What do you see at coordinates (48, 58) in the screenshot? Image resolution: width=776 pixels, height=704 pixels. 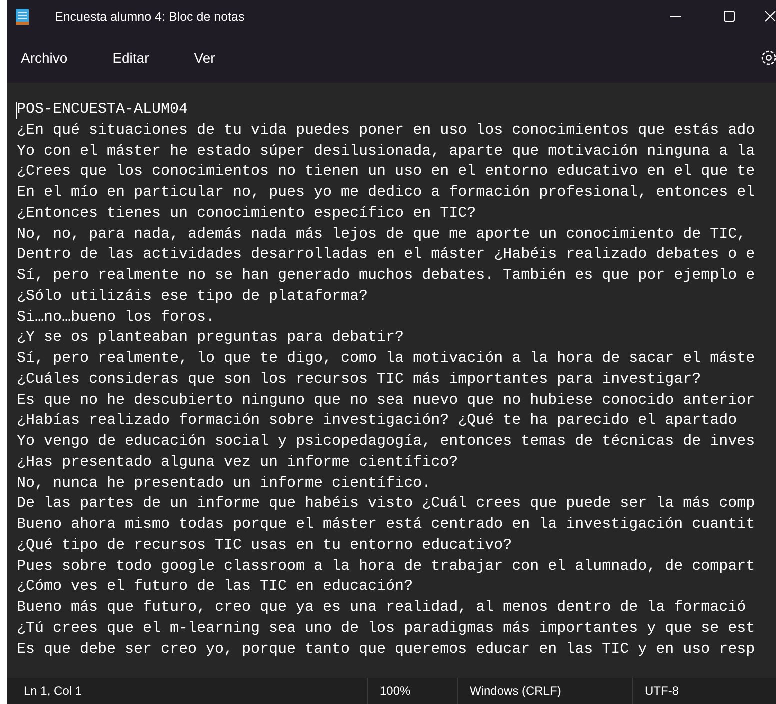 I see `menu-item: Archivo` at bounding box center [48, 58].